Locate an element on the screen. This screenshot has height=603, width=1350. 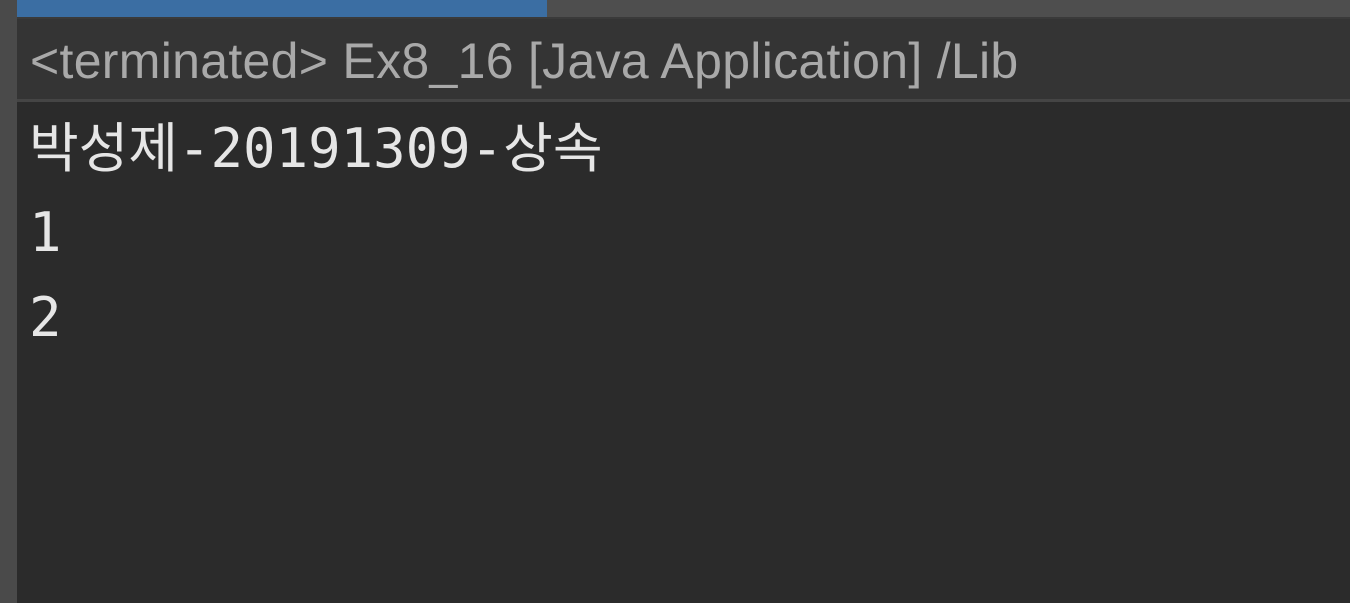
console-output-line: 박성제-20191309-상속 is located at coordinates (316, 148).